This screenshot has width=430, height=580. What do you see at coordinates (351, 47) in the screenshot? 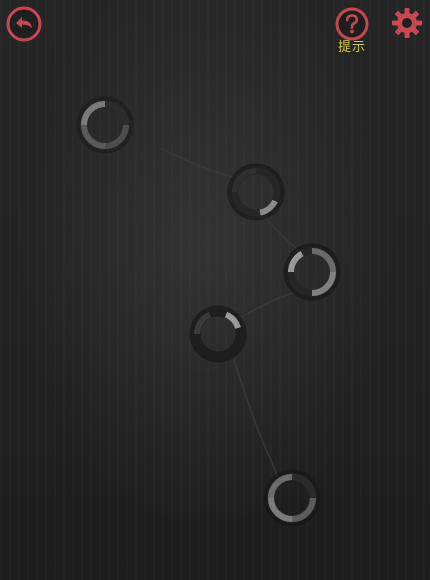
I see `hint-label: 提示` at bounding box center [351, 47].